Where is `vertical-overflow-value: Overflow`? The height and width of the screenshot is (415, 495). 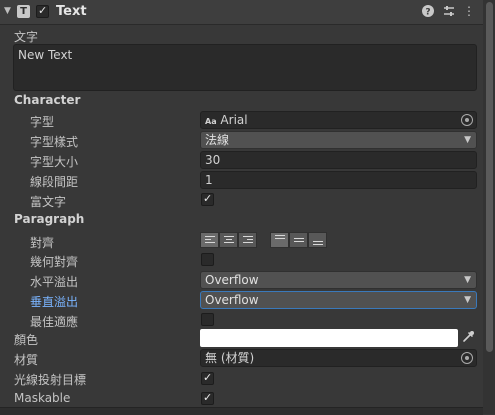 vertical-overflow-value: Overflow is located at coordinates (232, 300).